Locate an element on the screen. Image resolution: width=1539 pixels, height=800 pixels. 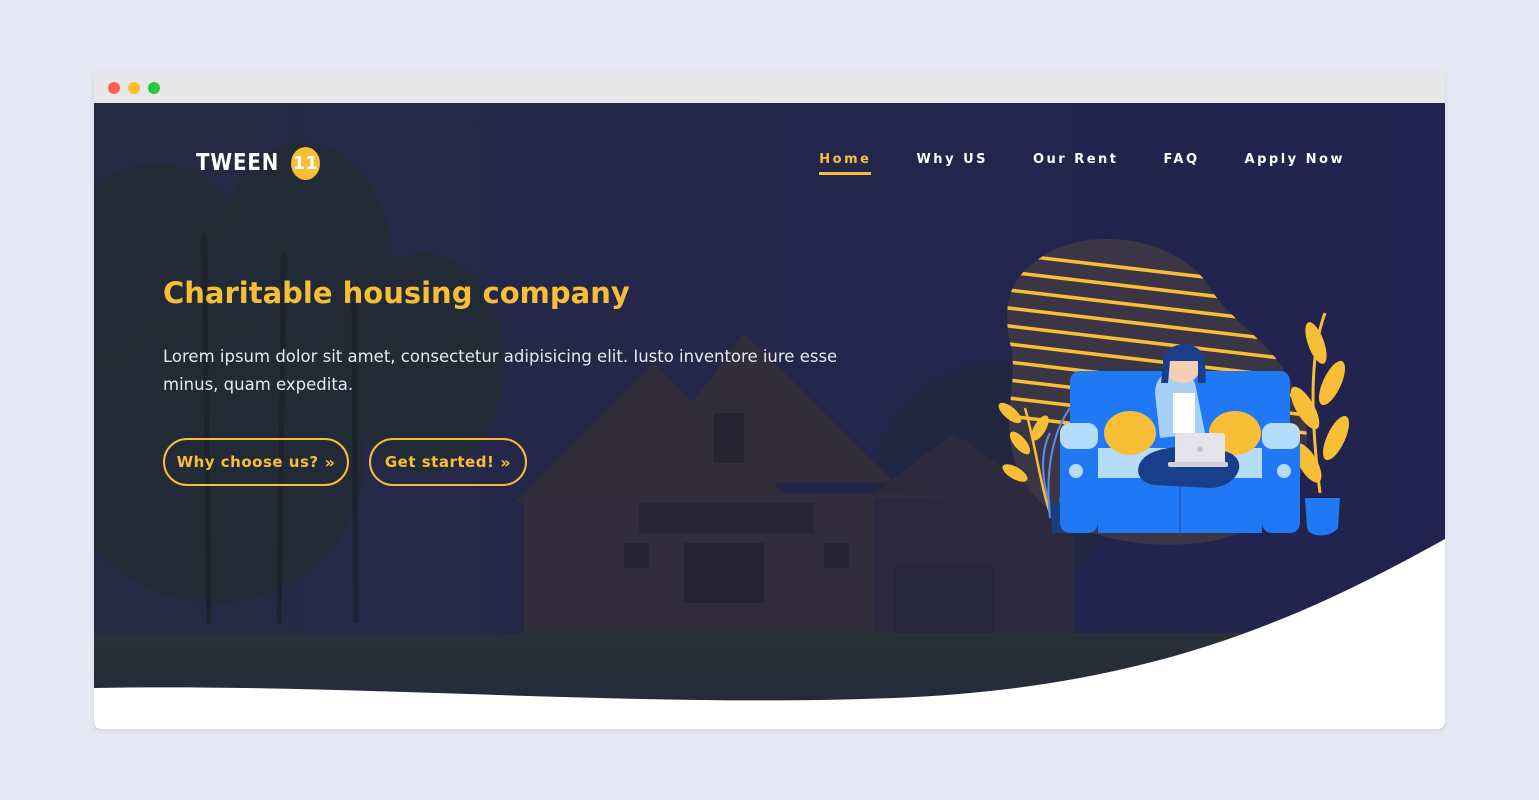
get-started-label: Get started! is located at coordinates (439, 462).